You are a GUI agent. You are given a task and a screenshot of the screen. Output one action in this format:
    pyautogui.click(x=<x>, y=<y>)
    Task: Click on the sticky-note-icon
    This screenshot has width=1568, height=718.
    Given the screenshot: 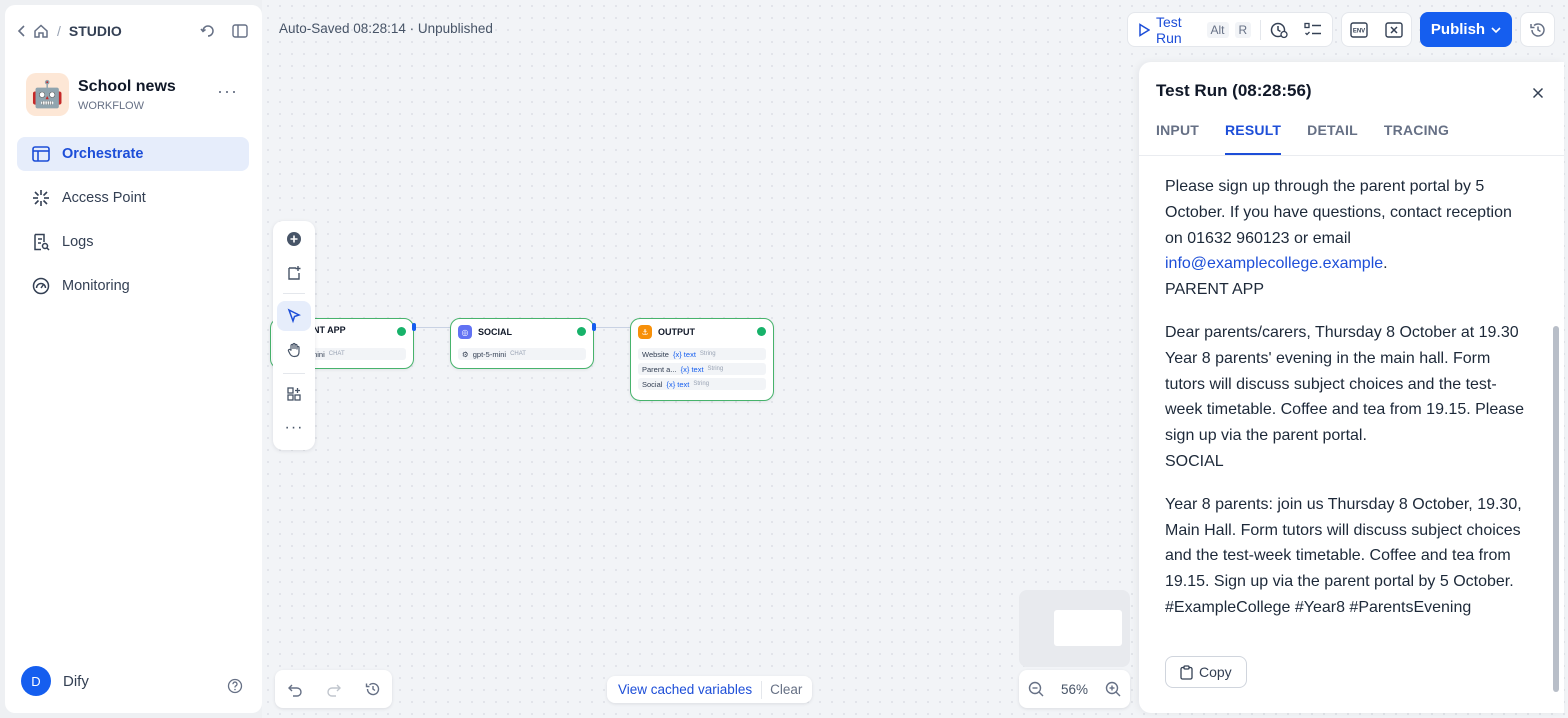 What is the action you would take?
    pyautogui.click(x=294, y=273)
    